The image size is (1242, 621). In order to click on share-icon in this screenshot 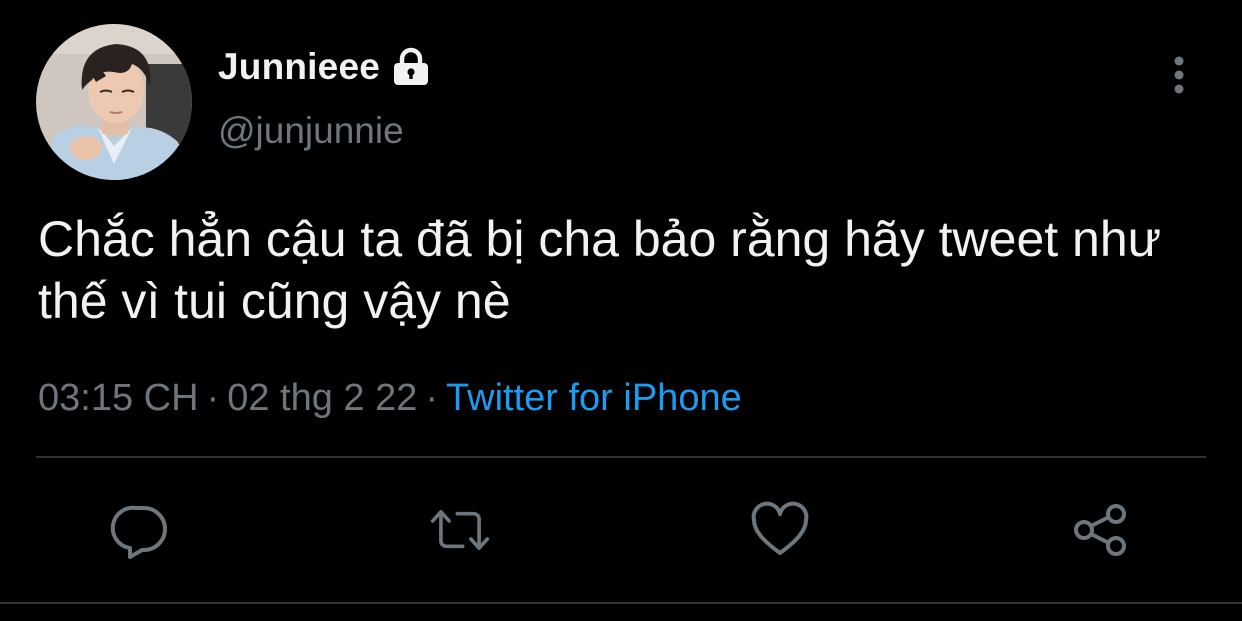, I will do `click(1100, 530)`.